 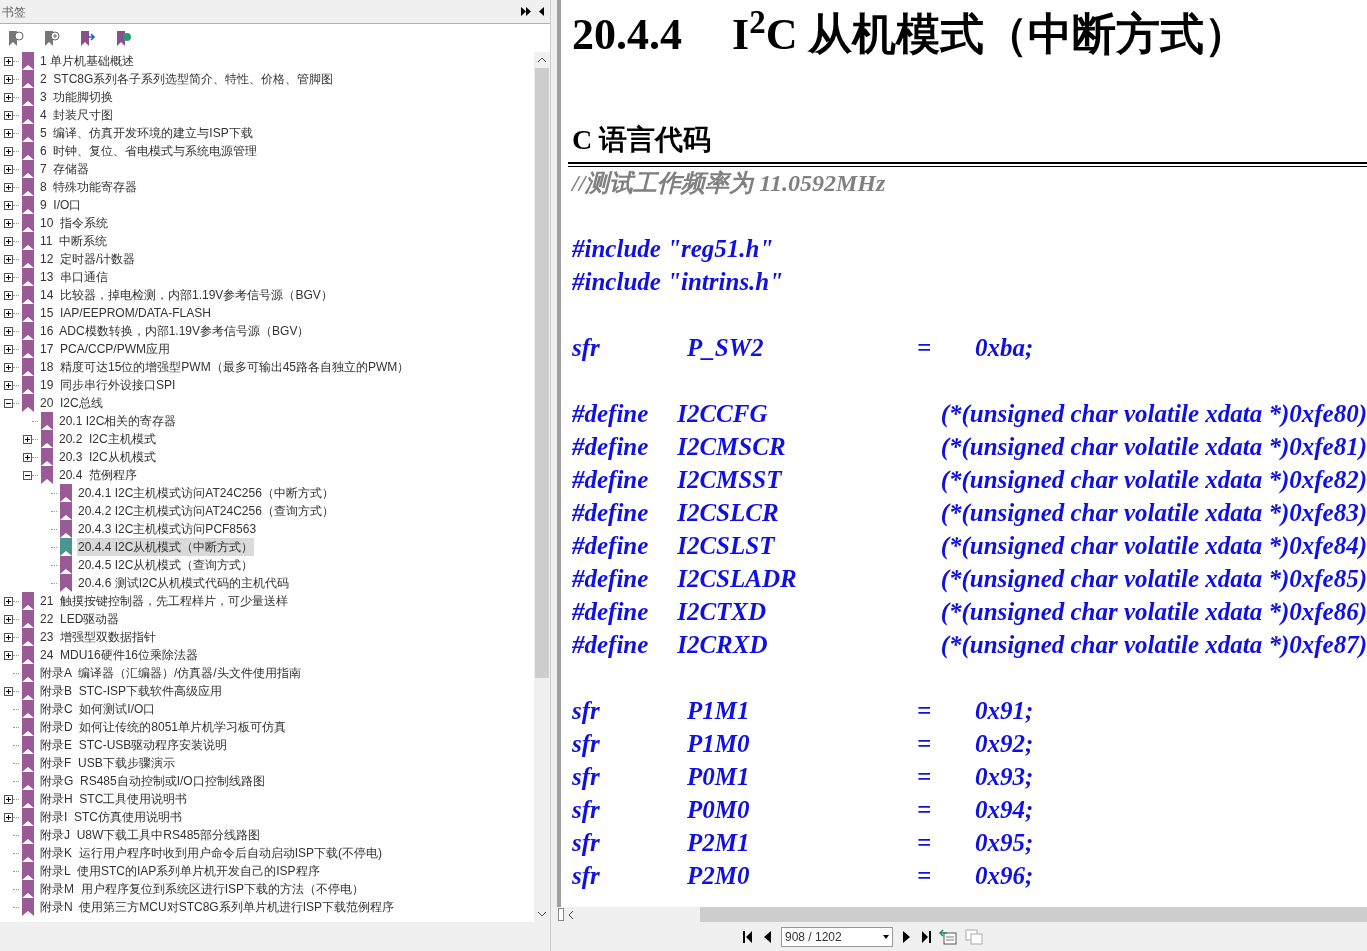 What do you see at coordinates (80, 619) in the screenshot?
I see `bookmark-item: 22 LED驱动器` at bounding box center [80, 619].